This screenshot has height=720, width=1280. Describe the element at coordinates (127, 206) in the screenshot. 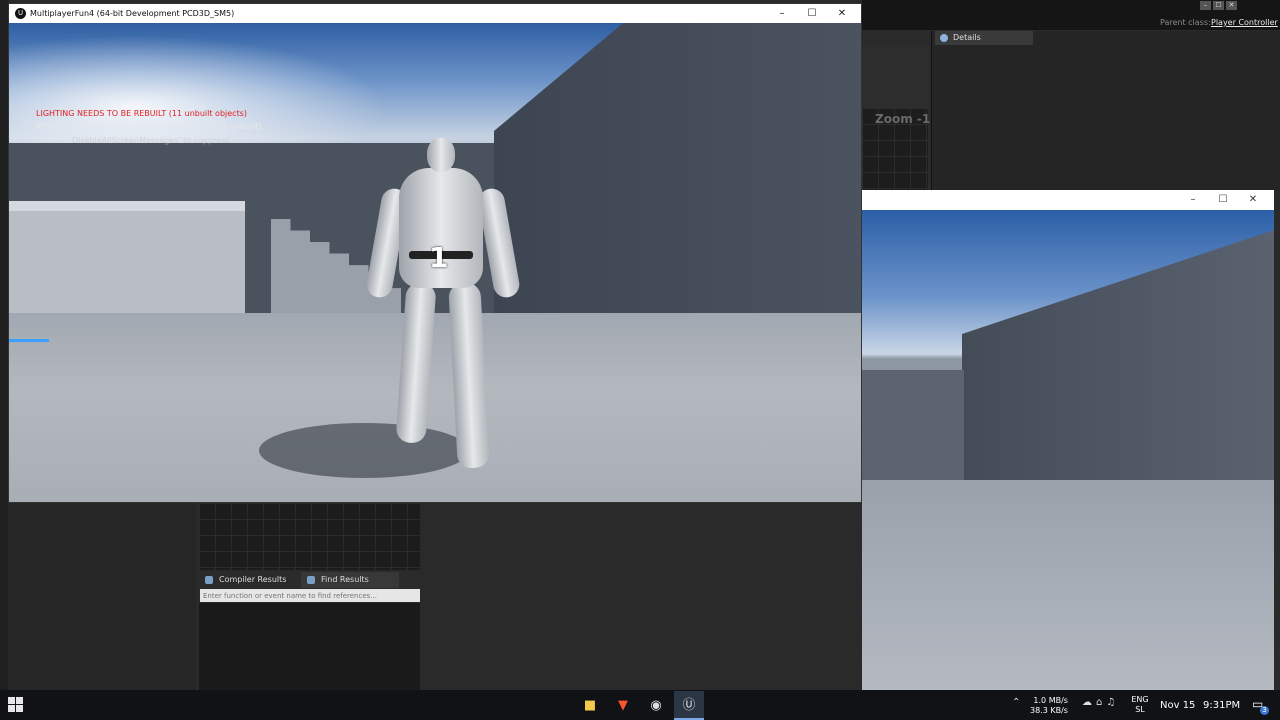

I see `left-block-top` at that location.